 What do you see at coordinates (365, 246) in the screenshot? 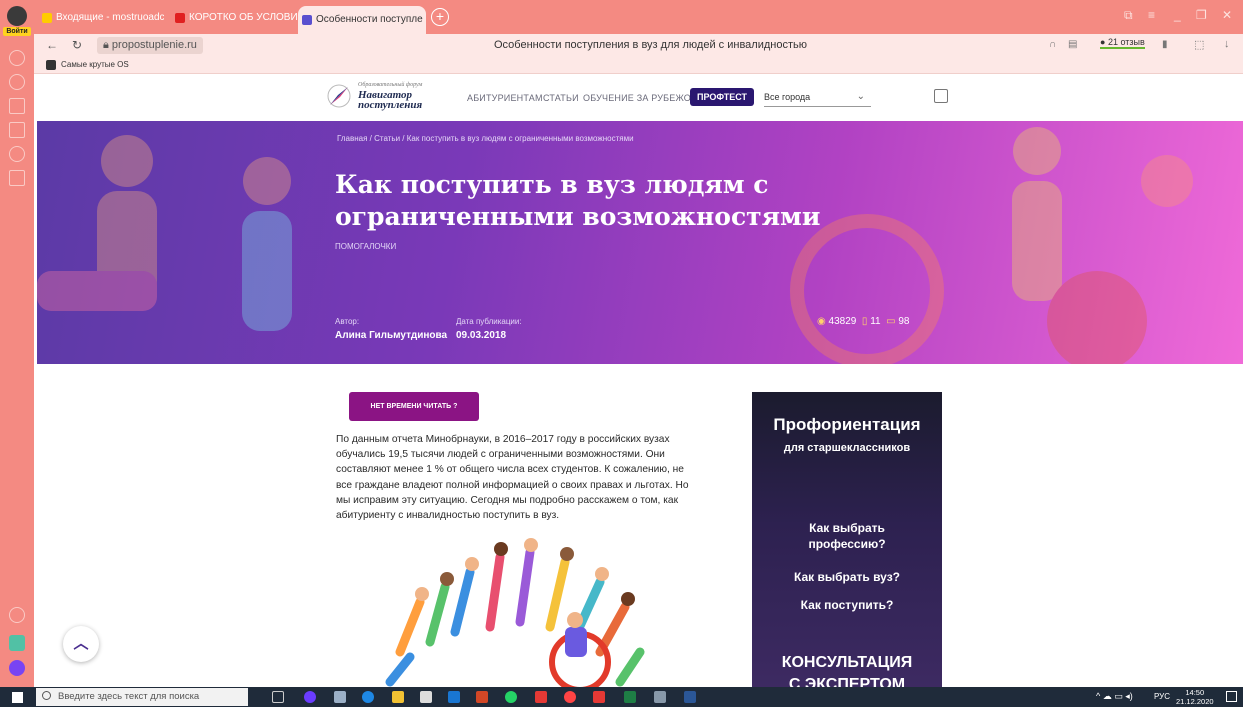
I see `article-tag: помогалочки` at bounding box center [365, 246].